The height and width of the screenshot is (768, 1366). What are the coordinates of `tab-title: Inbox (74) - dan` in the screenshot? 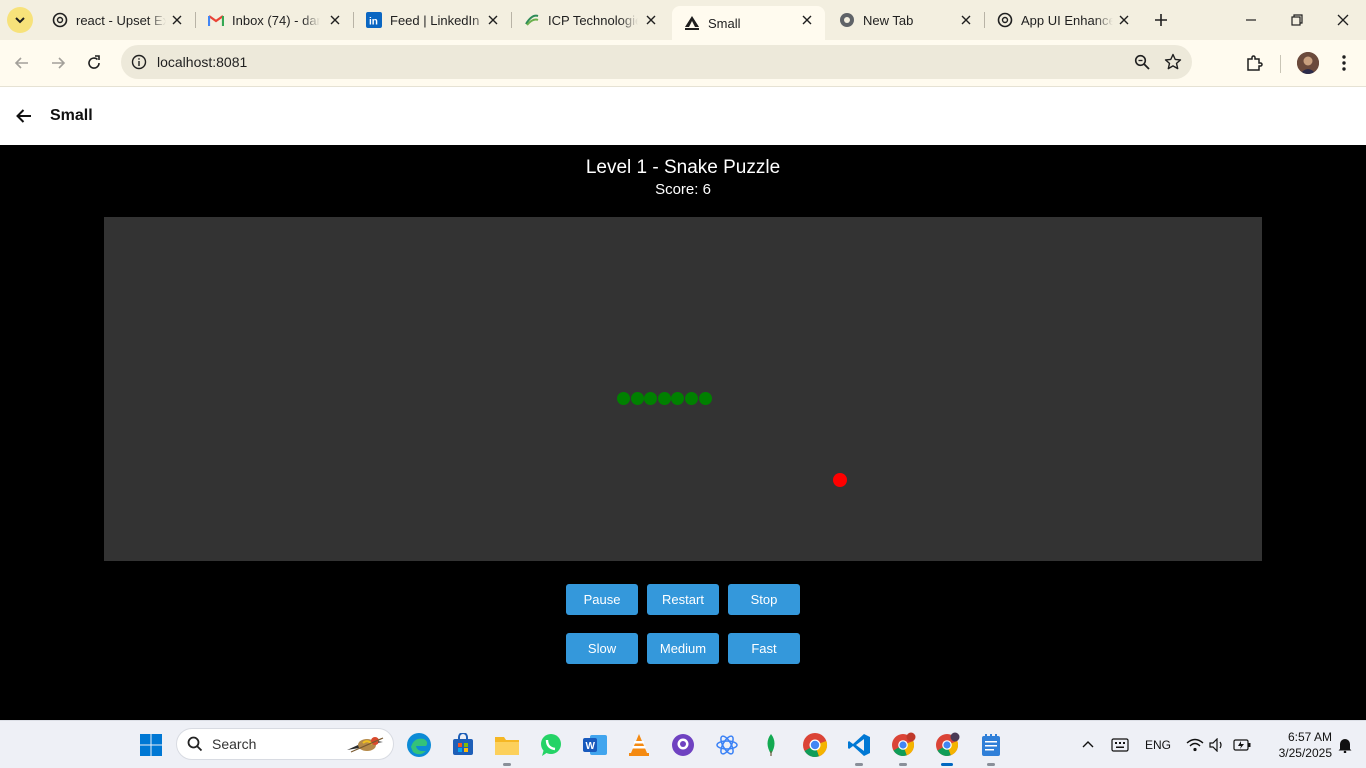 It's located at (276, 20).